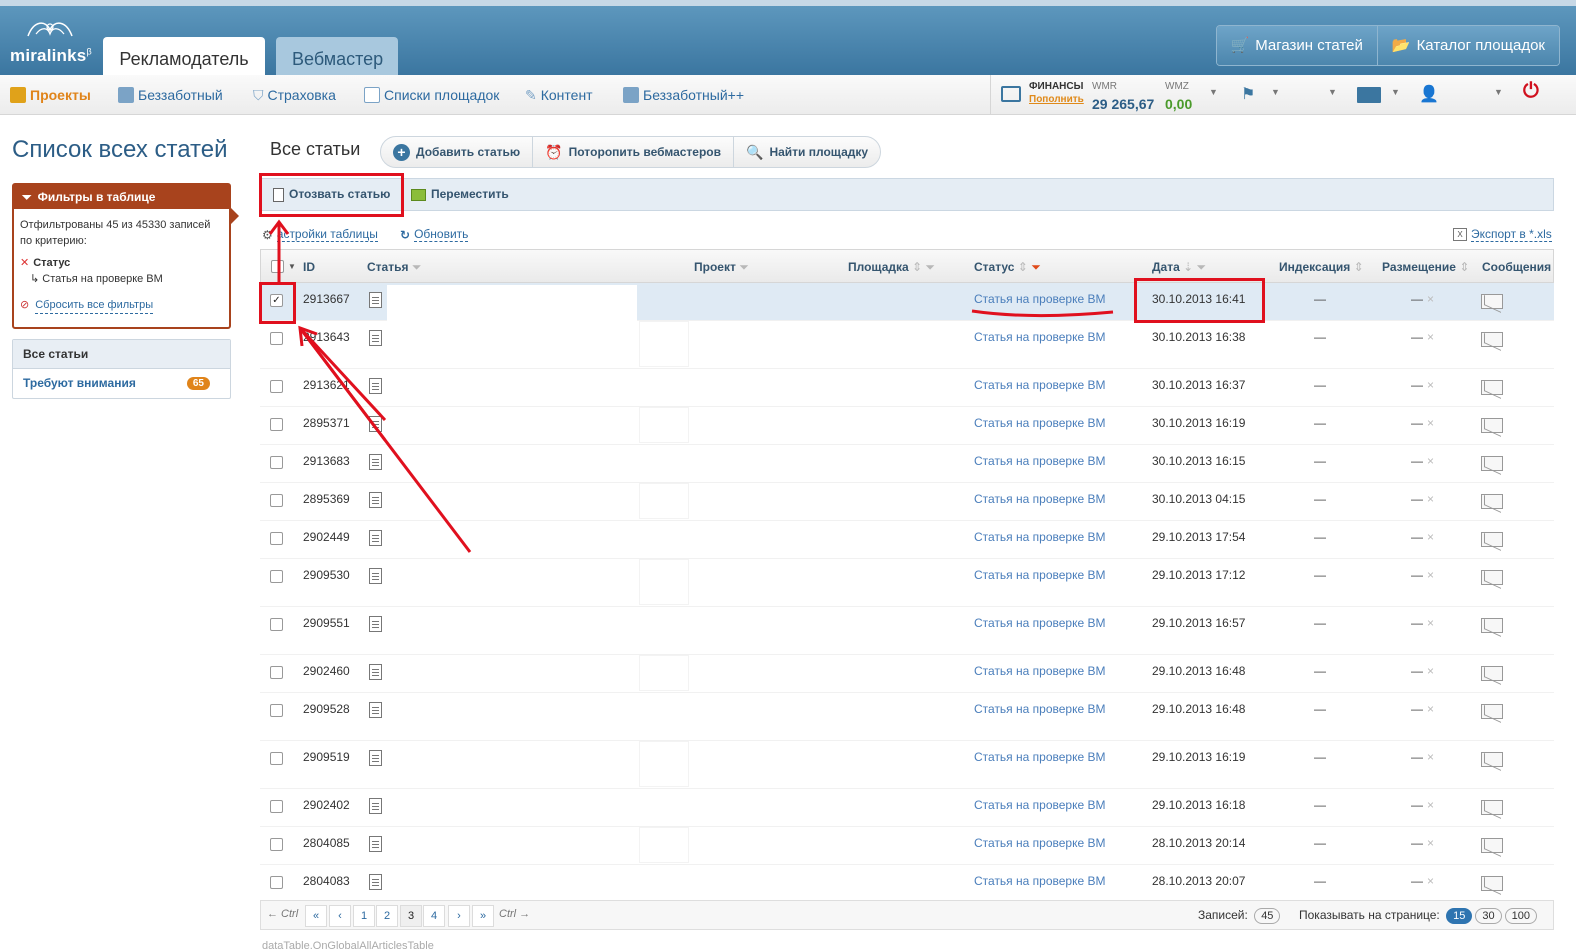 This screenshot has height=950, width=1576. Describe the element at coordinates (1425, 267) in the screenshot. I see `column-header-placement: Размещение ⇕` at that location.